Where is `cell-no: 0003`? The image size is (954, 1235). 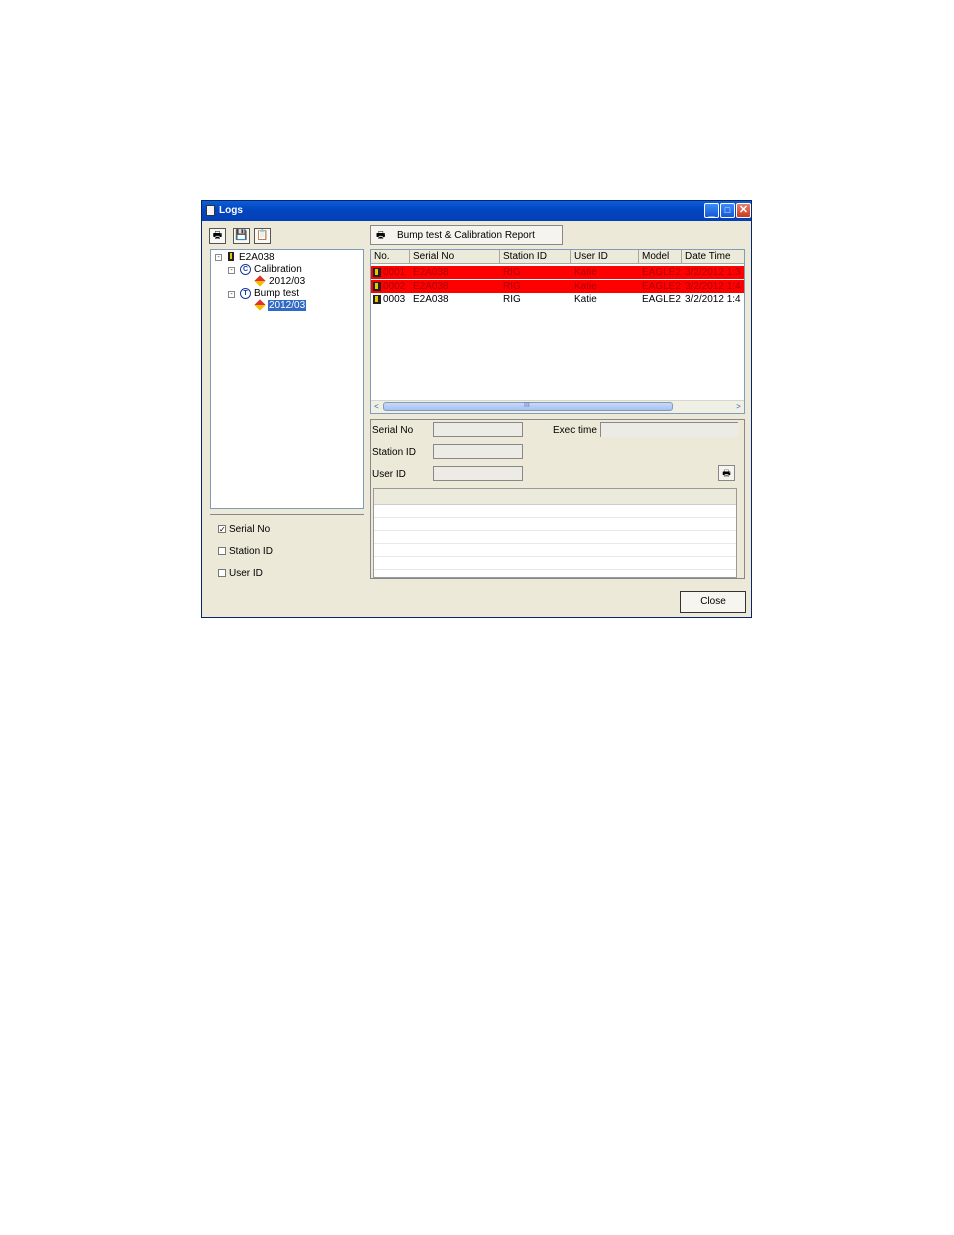
cell-no: 0003 is located at coordinates (394, 299).